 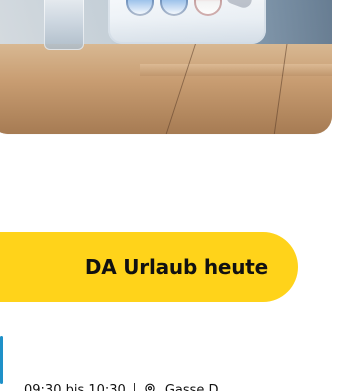 I want to click on photo-table-edge, so click(x=236, y=70).